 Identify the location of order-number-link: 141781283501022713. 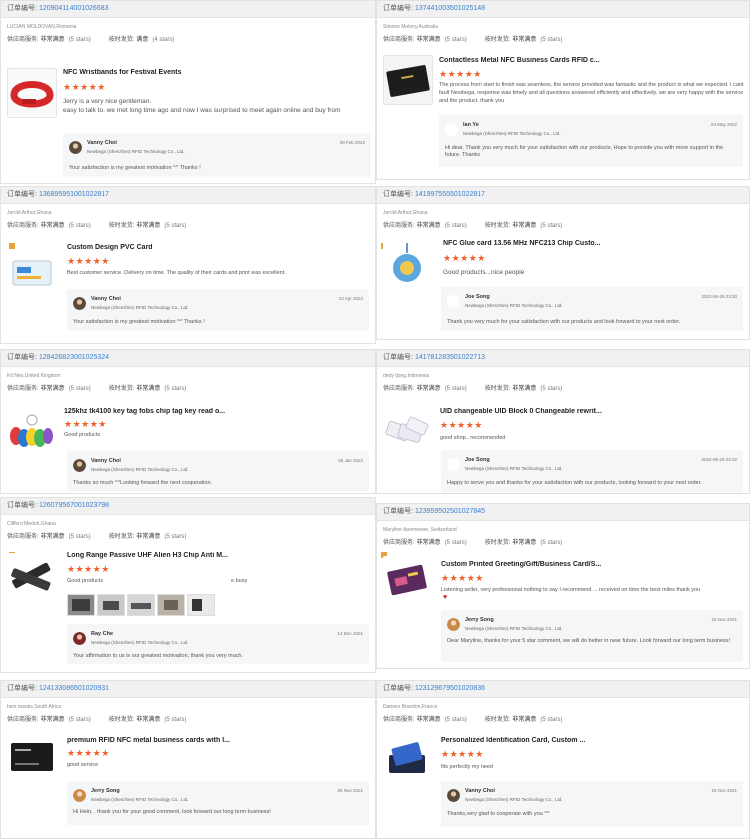
(450, 357).